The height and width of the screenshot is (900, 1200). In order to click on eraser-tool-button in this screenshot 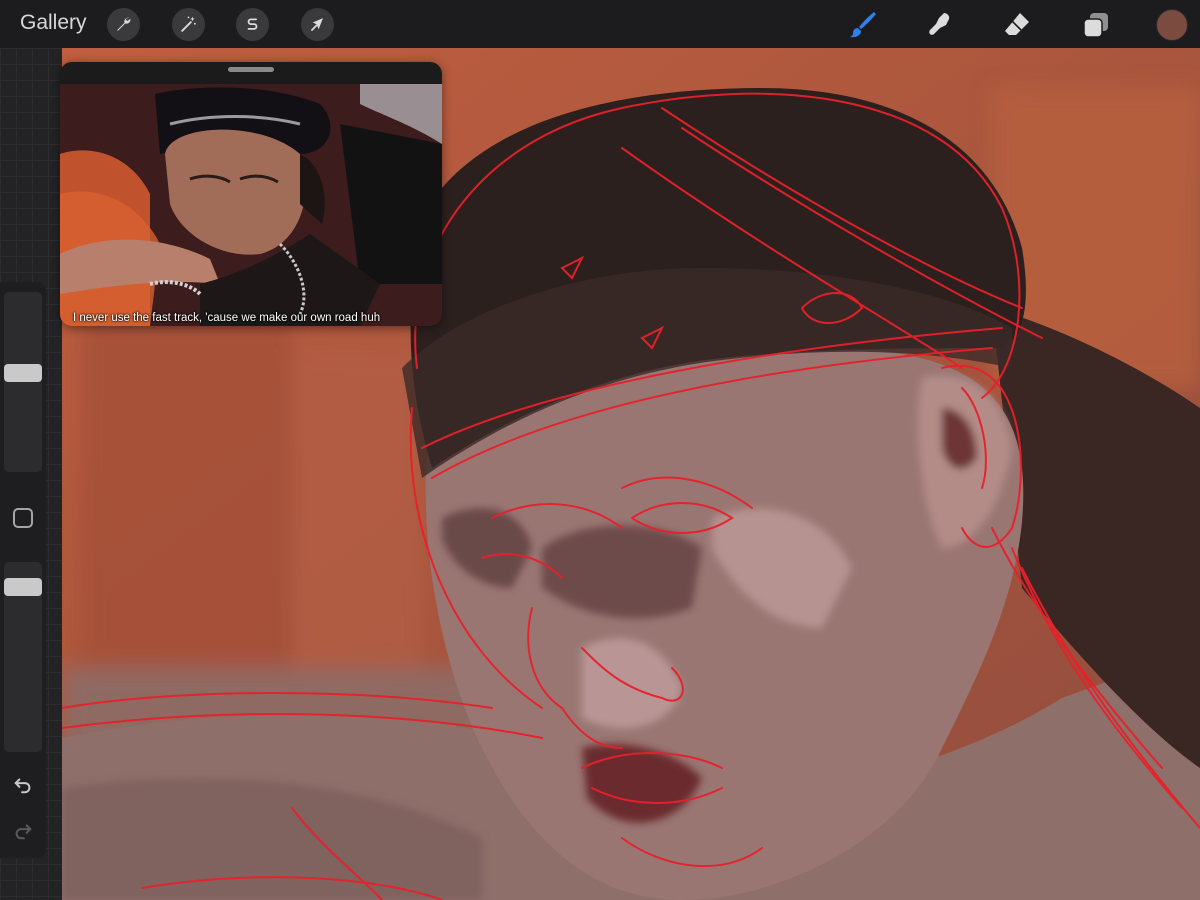, I will do `click(1017, 25)`.